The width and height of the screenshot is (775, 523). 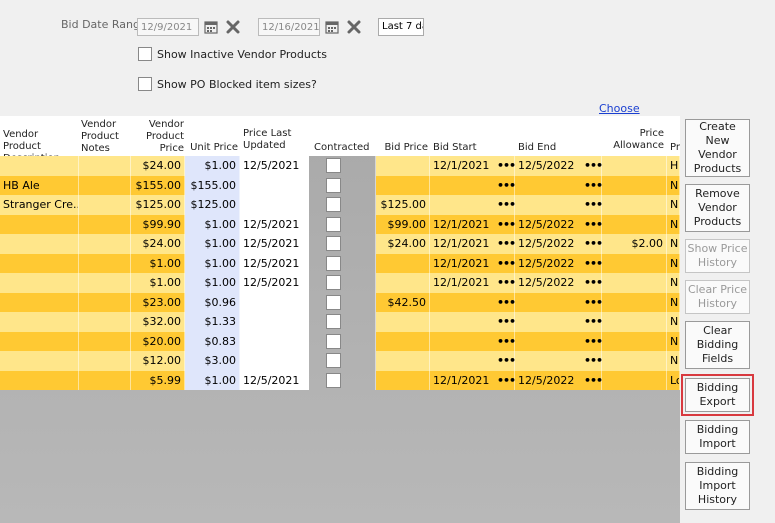 I want to click on cell-bid-price: $42.50, so click(x=403, y=302).